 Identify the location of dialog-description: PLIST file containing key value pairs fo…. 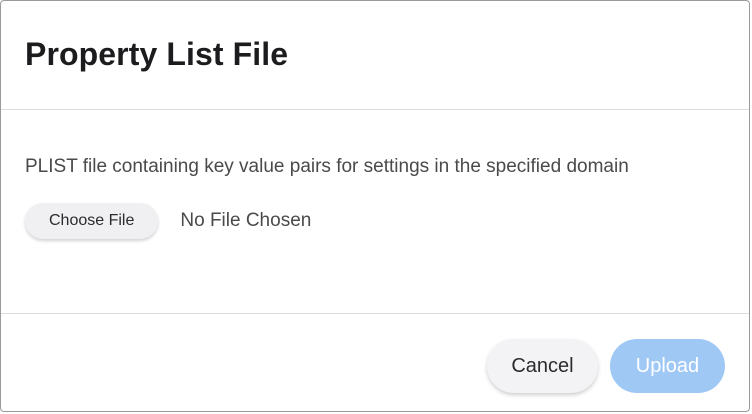
(327, 166).